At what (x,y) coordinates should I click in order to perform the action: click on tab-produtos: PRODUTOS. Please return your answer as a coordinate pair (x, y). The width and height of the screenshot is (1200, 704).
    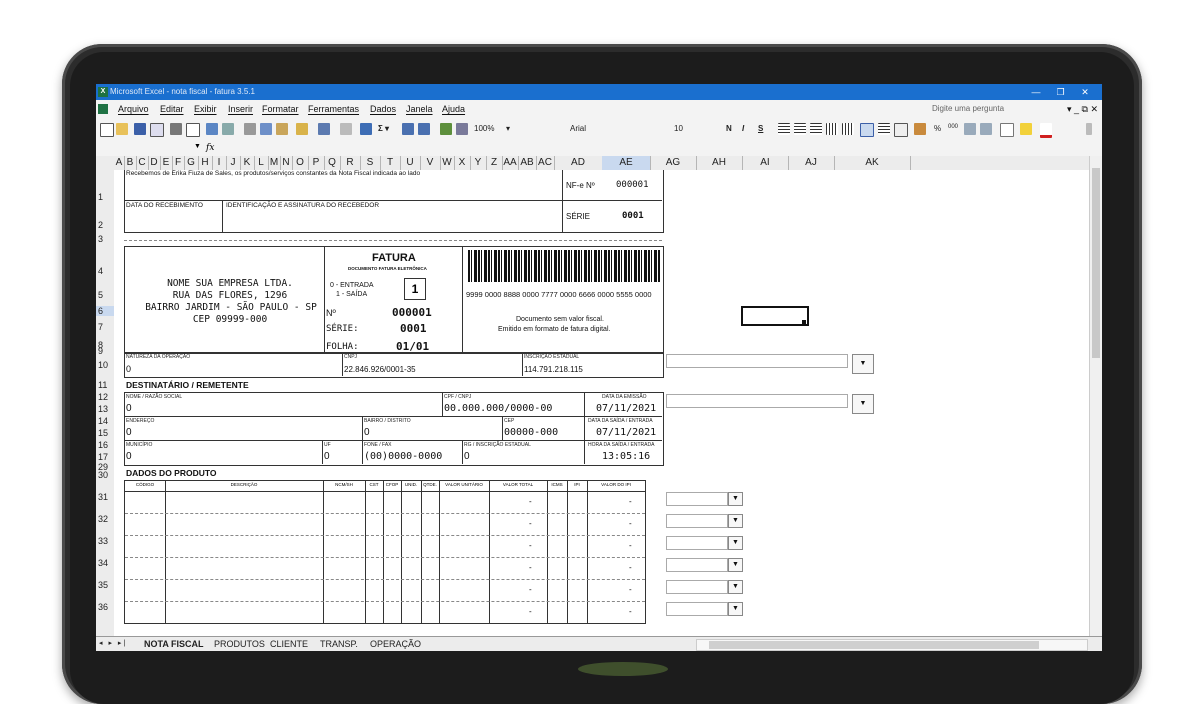
    Looking at the image, I should click on (239, 644).